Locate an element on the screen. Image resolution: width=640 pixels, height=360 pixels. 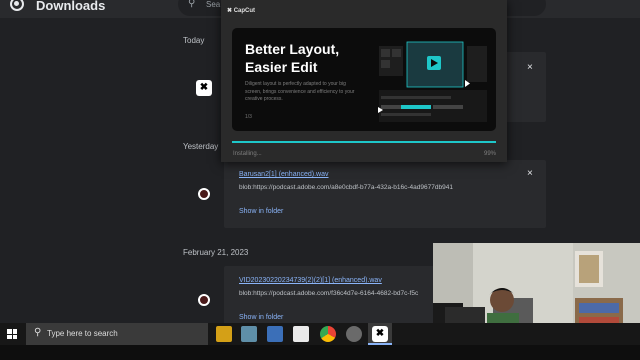
capcut-icon: ✖ is located at coordinates (380, 334).